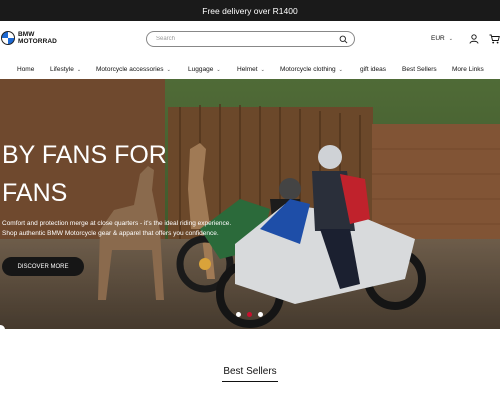 The image size is (500, 400). I want to click on nav-label: More Links, so click(468, 69).